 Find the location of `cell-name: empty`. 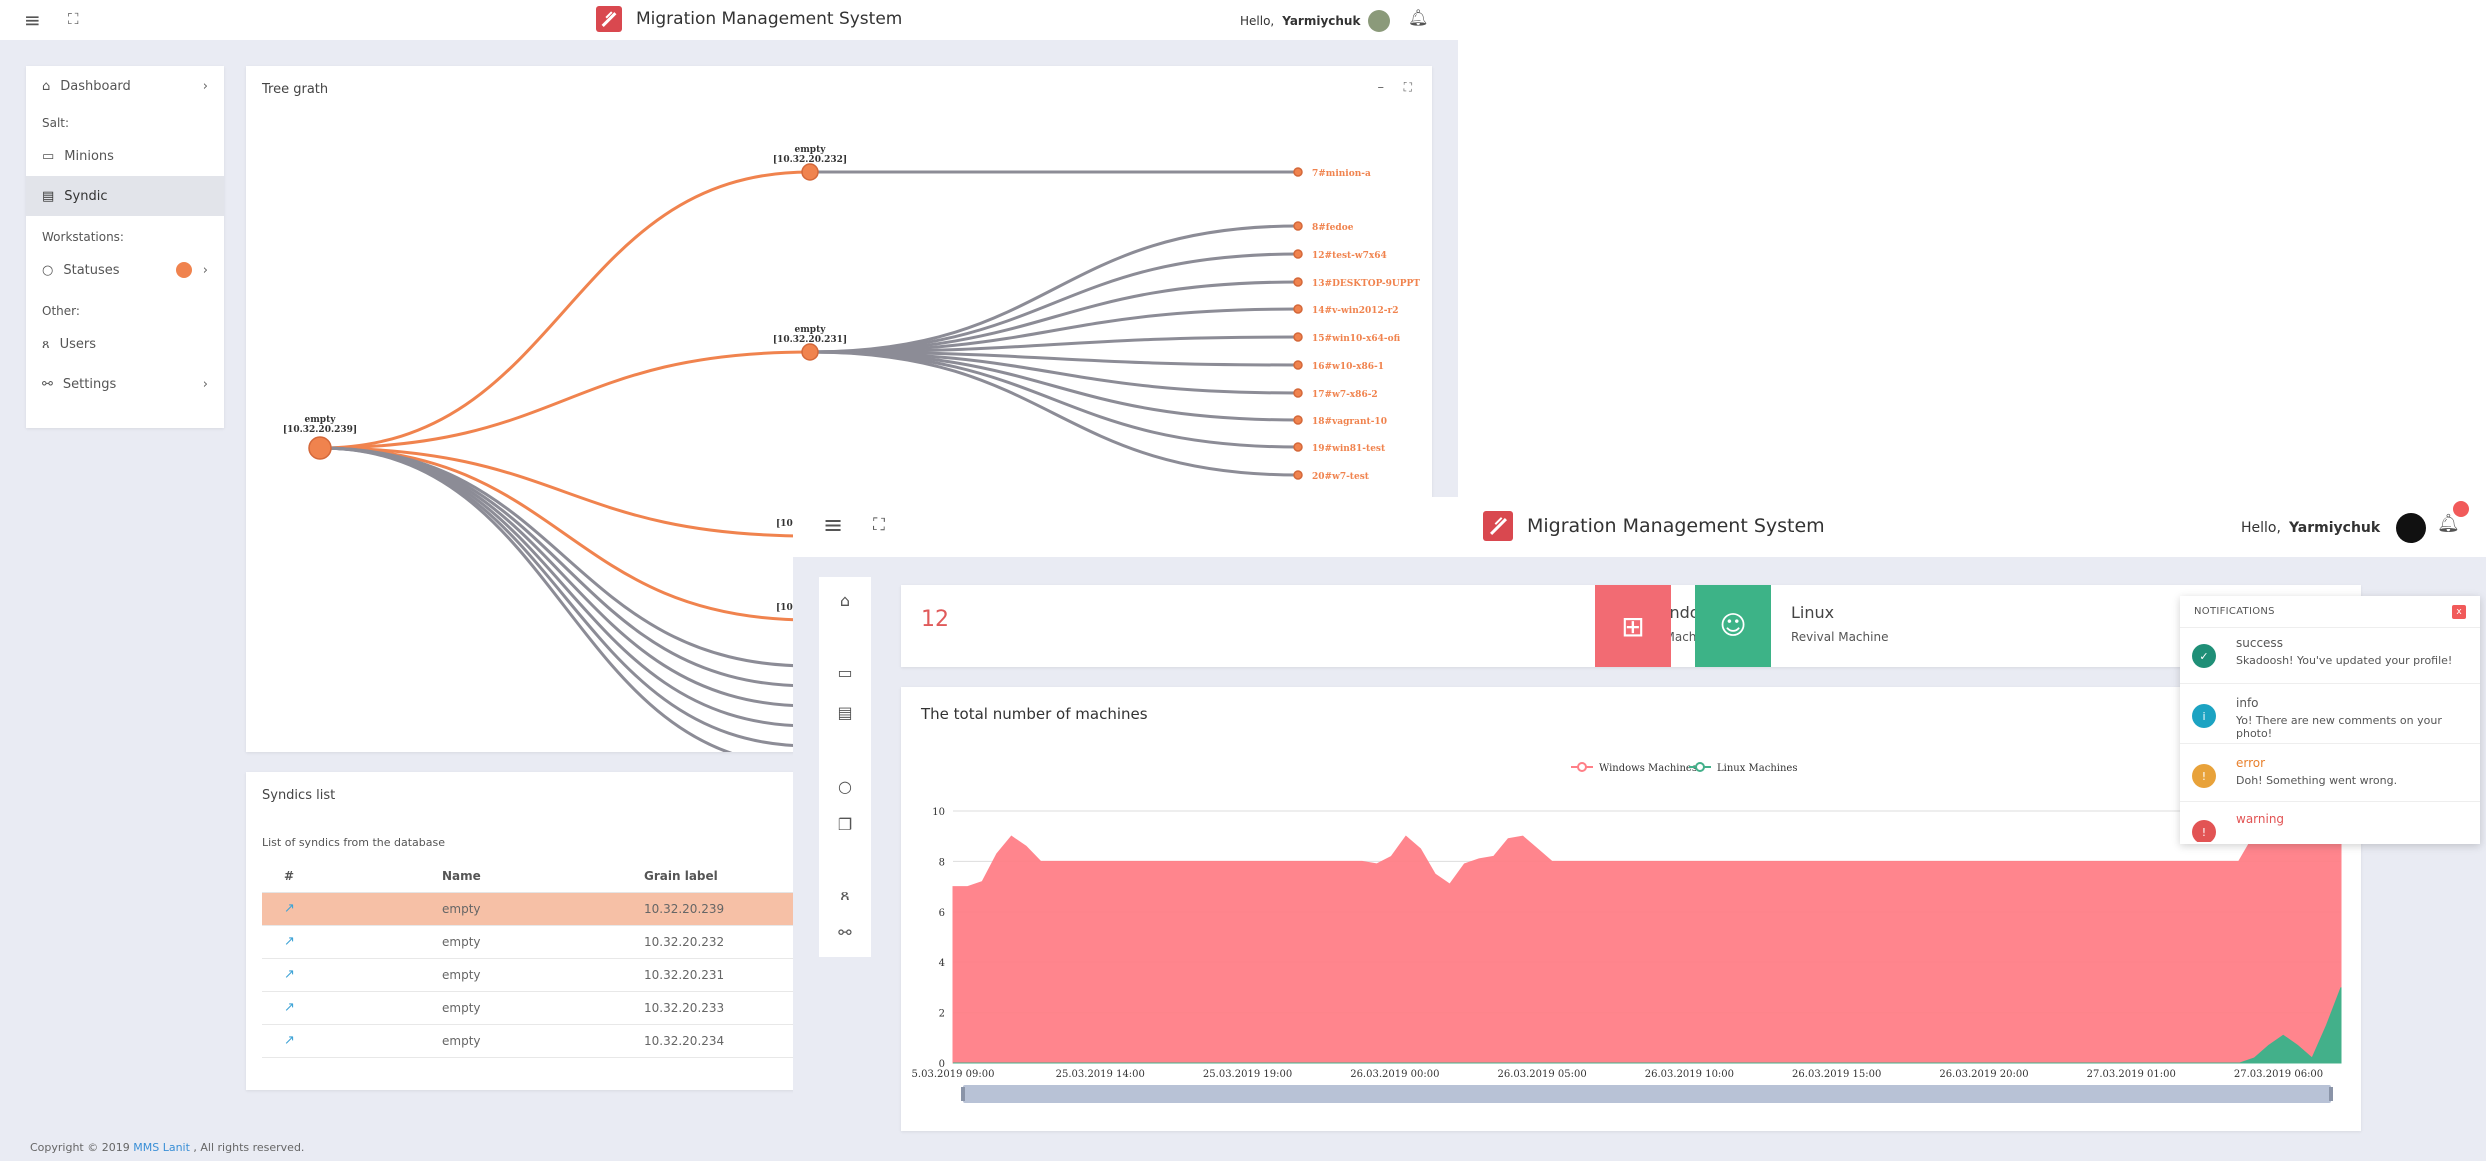

cell-name: empty is located at coordinates (543, 942).